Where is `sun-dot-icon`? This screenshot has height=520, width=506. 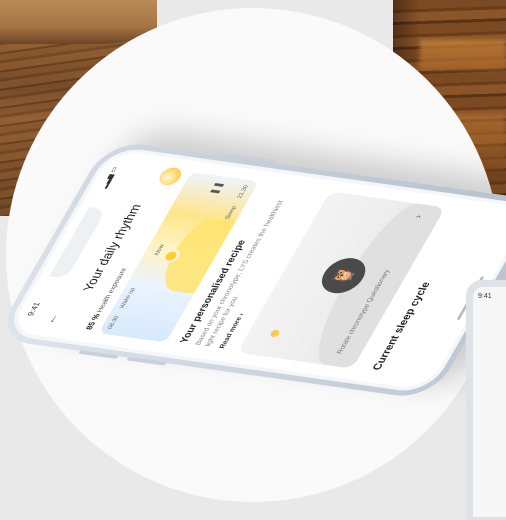
sun-dot-icon is located at coordinates (275, 333).